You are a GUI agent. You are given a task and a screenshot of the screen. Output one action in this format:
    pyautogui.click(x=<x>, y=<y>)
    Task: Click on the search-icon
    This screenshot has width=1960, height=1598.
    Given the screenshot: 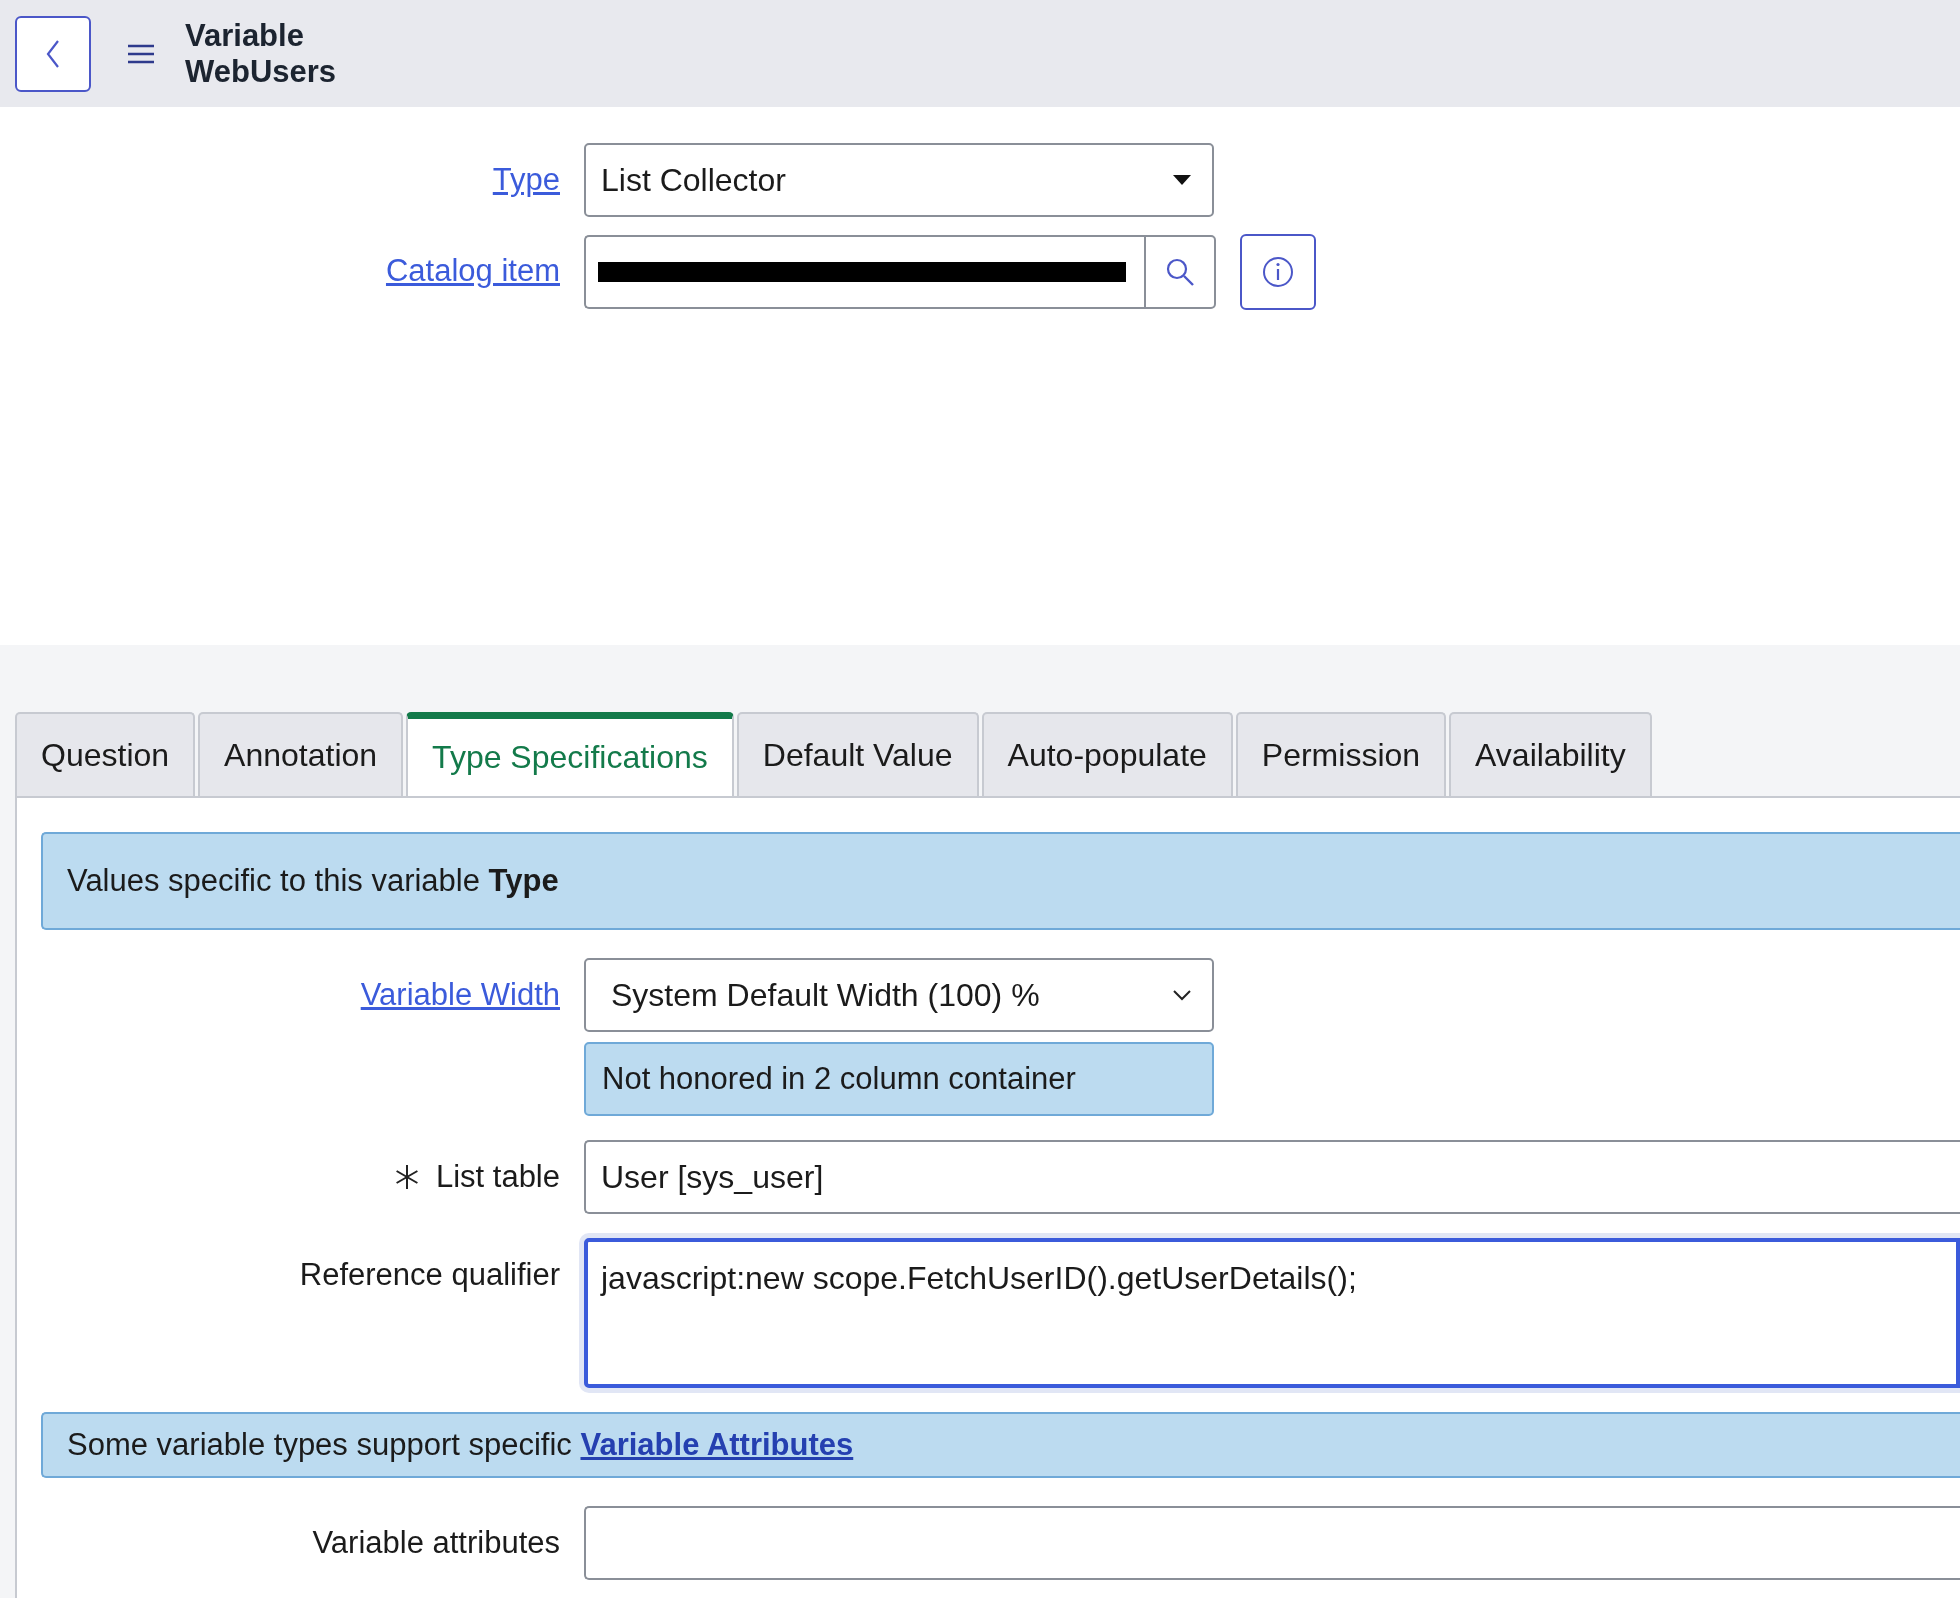 What is the action you would take?
    pyautogui.click(x=1180, y=272)
    